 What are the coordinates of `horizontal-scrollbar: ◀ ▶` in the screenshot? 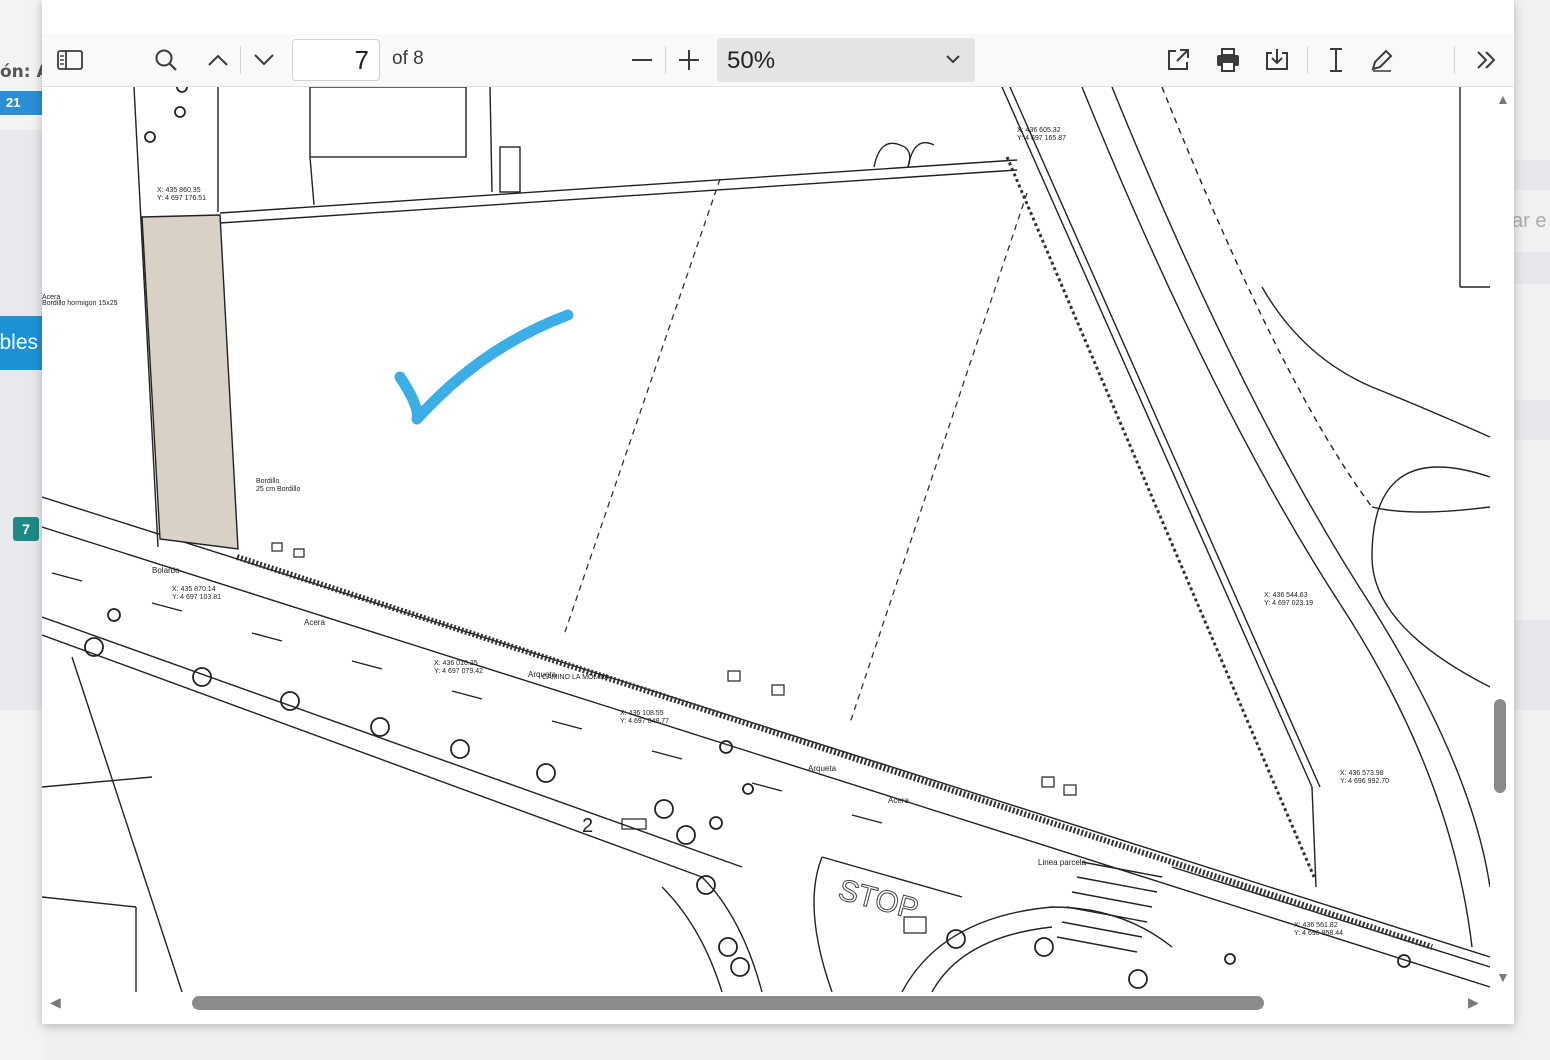 It's located at (778, 1004).